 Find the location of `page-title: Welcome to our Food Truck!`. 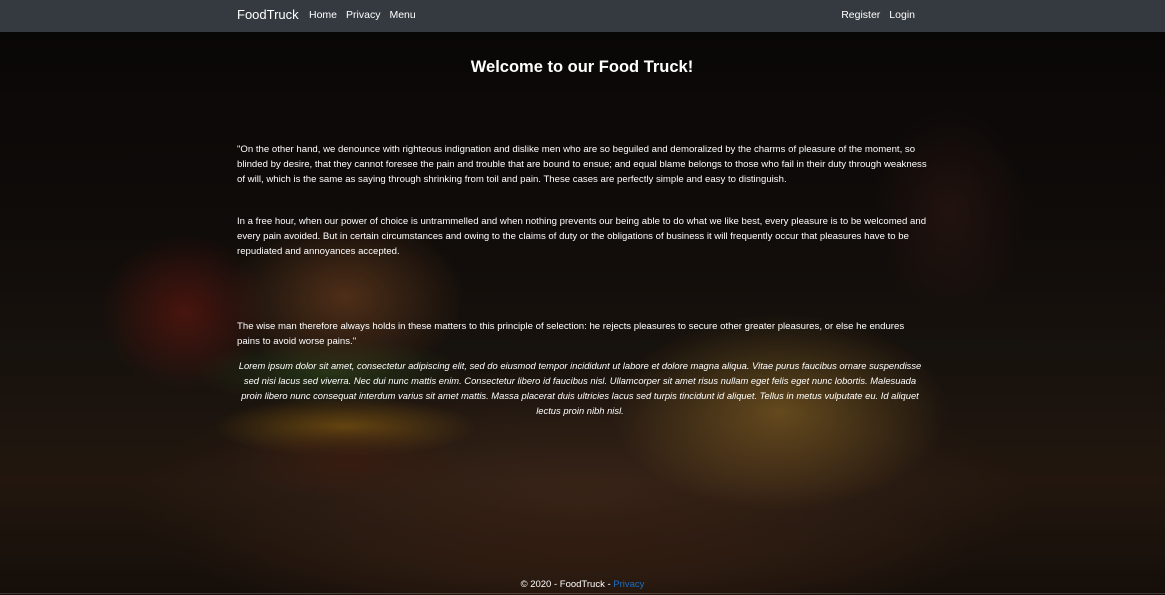

page-title: Welcome to our Food Truck! is located at coordinates (582, 67).